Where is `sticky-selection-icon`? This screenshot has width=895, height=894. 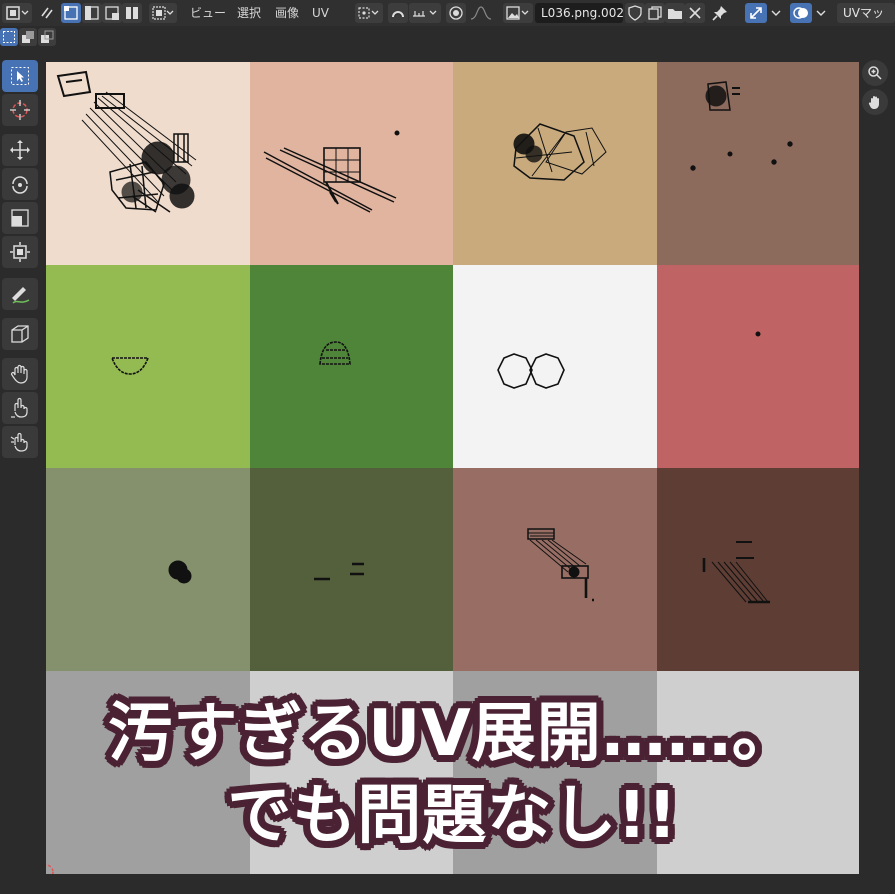 sticky-selection-icon is located at coordinates (163, 13).